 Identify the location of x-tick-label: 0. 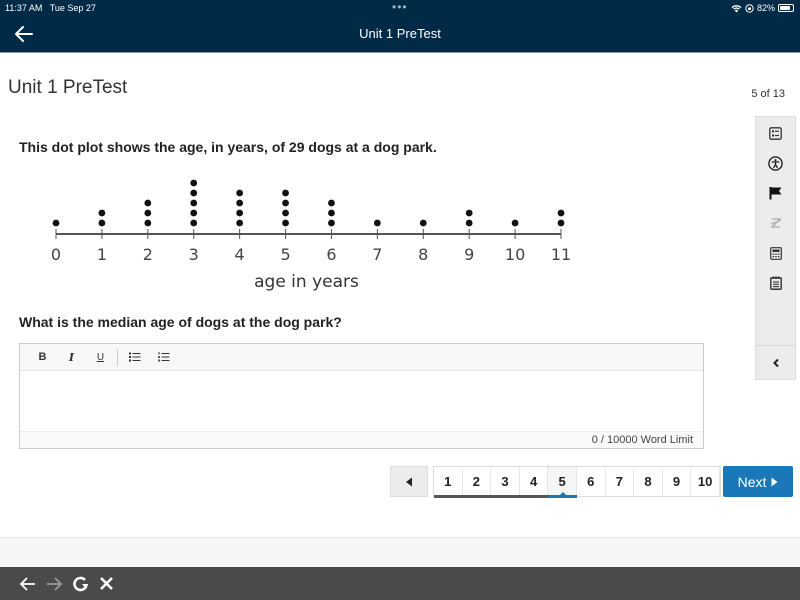
(56, 254).